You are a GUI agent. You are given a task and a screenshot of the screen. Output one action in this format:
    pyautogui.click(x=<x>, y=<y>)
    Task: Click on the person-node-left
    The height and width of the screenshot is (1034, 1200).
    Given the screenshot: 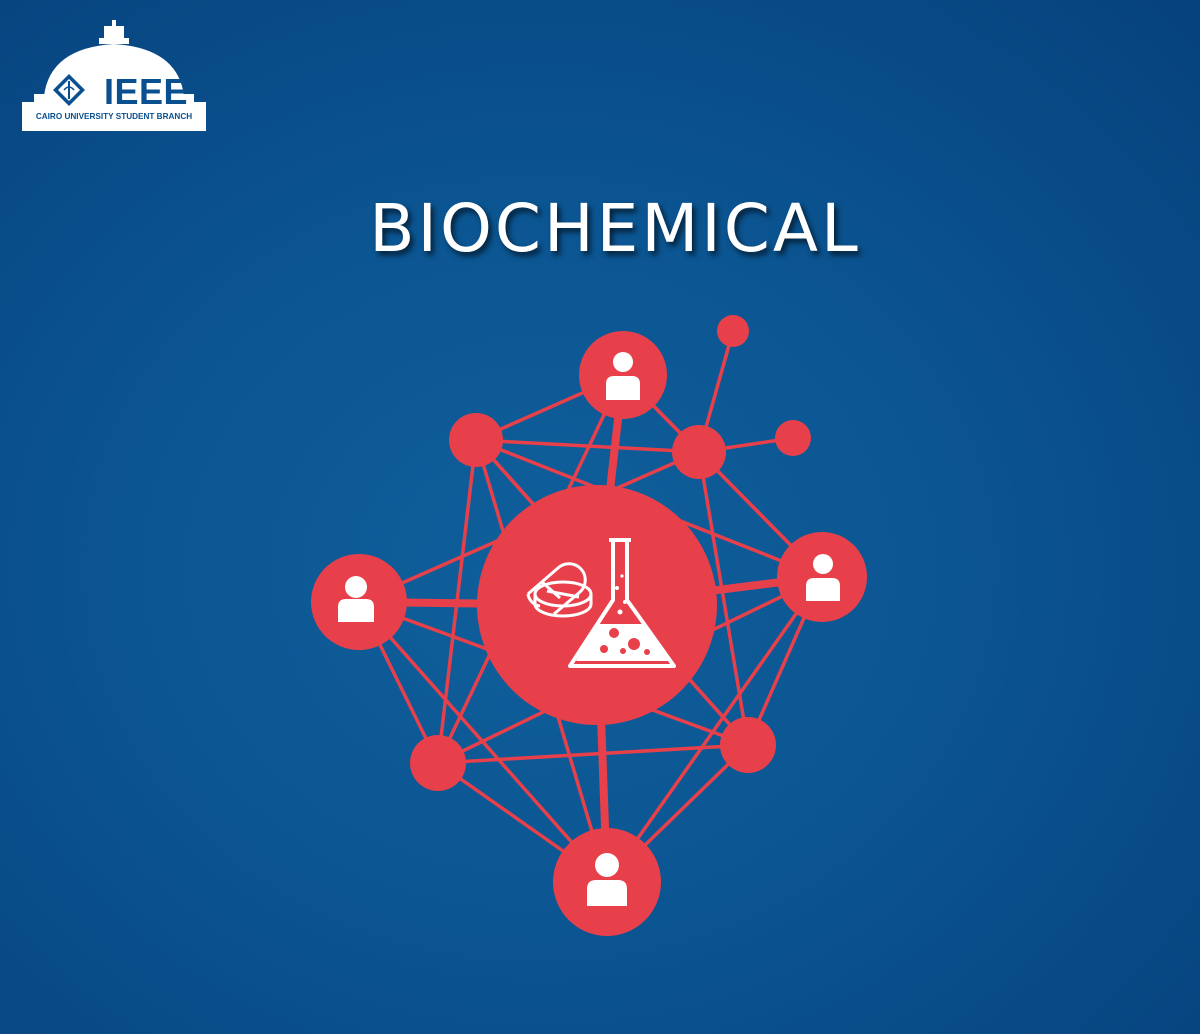 What is the action you would take?
    pyautogui.click(x=359, y=602)
    